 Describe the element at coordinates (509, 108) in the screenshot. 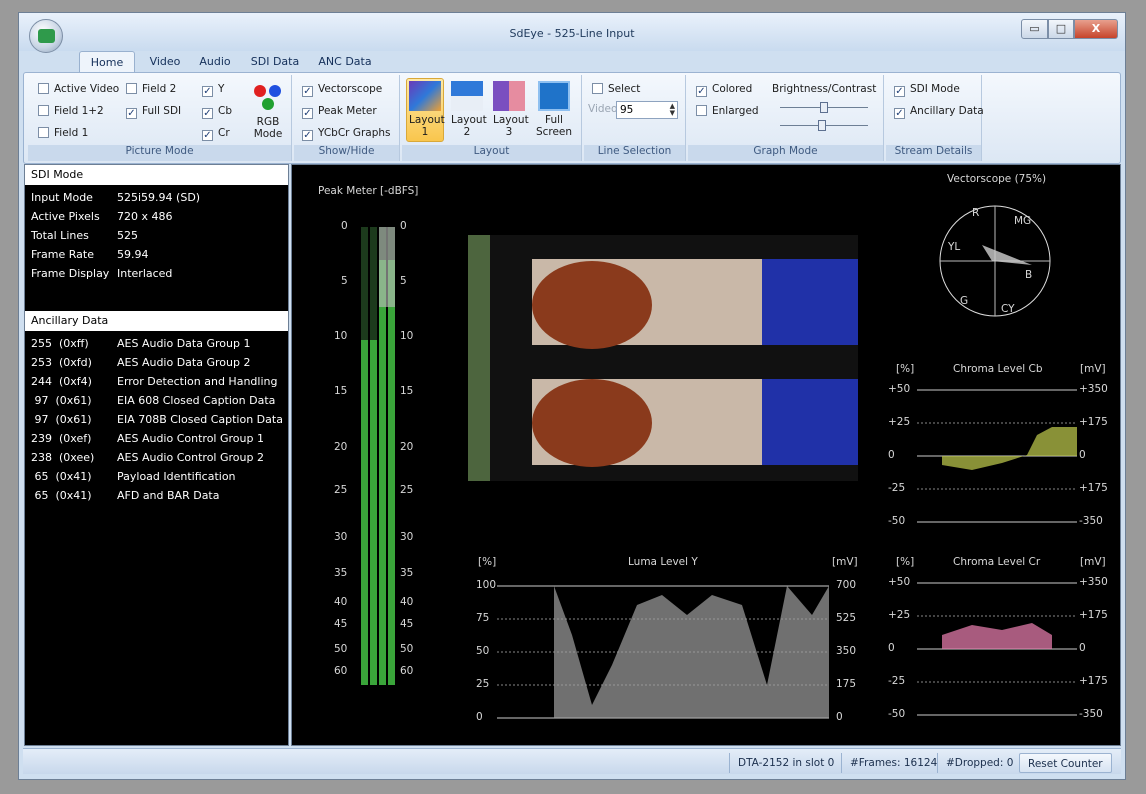

I see `layout3-button: Layout 3` at that location.